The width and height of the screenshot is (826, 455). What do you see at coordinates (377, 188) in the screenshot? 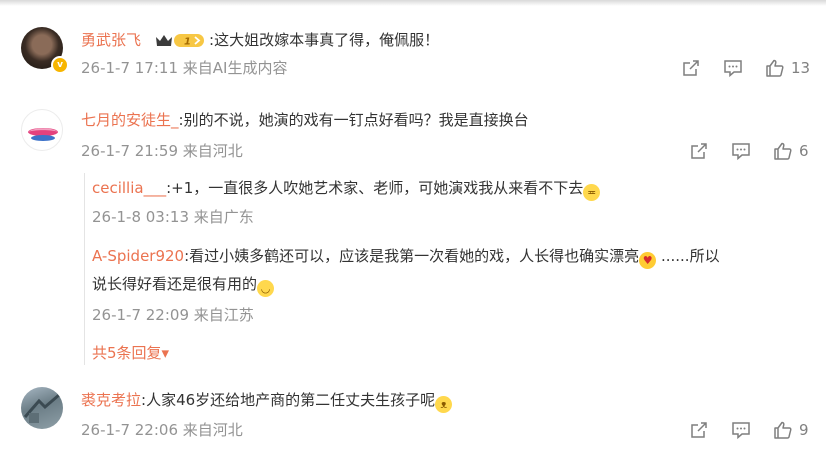
I see `reply-text: +1，一直很多人吹她艺术家、老师，可她演戏我从来看不下去` at bounding box center [377, 188].